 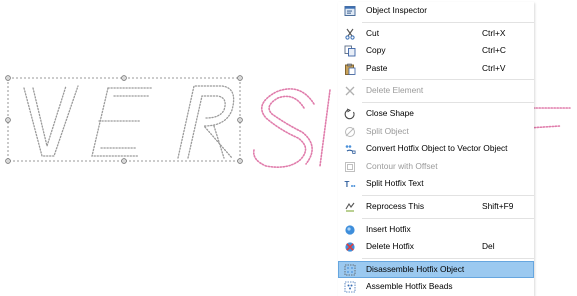 What do you see at coordinates (350, 230) in the screenshot?
I see `insert-hotfix-icon` at bounding box center [350, 230].